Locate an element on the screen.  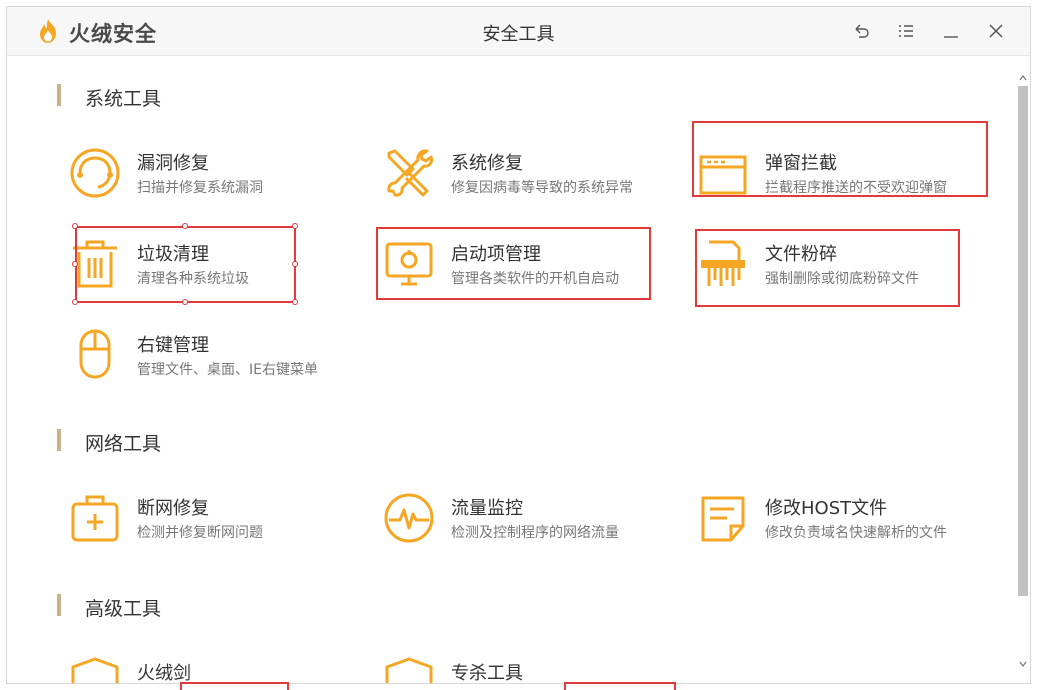
traffic-monitor-icon is located at coordinates (409, 518).